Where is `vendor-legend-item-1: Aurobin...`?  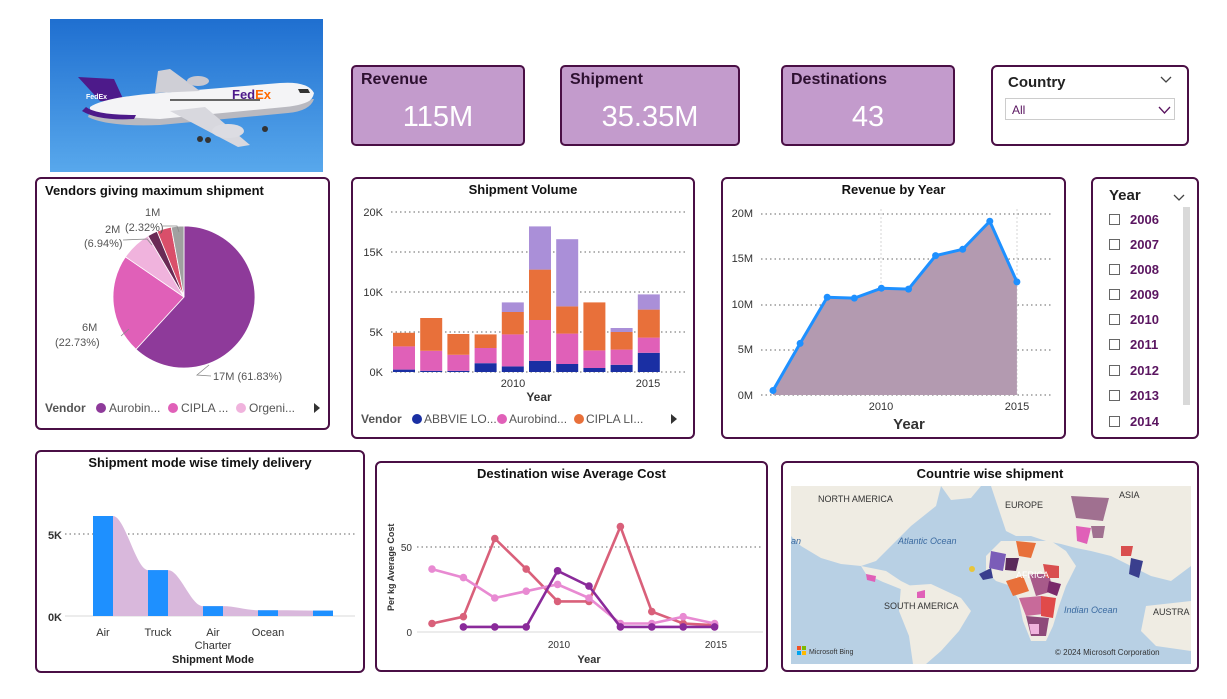 vendor-legend-item-1: Aurobin... is located at coordinates (134, 408).